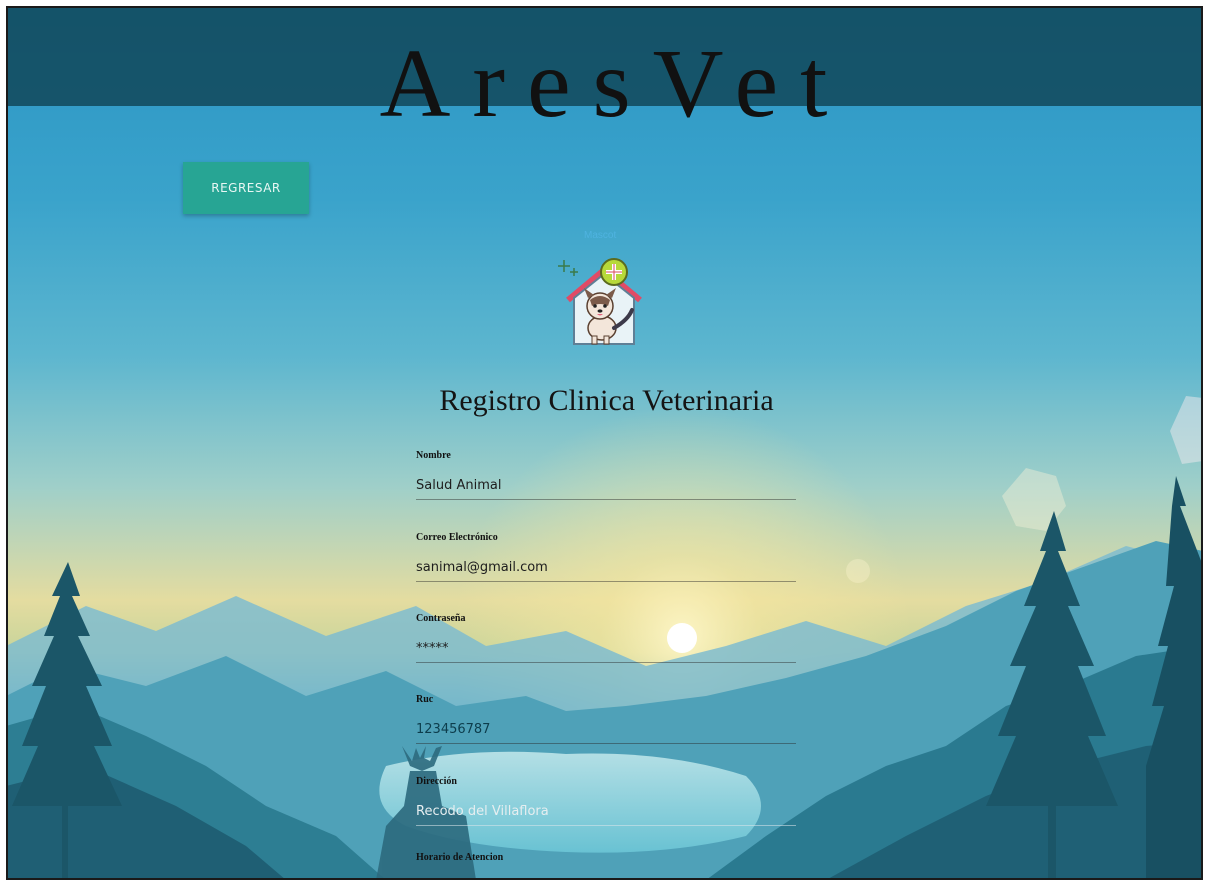  Describe the element at coordinates (606, 568) in the screenshot. I see `email-input` at that location.